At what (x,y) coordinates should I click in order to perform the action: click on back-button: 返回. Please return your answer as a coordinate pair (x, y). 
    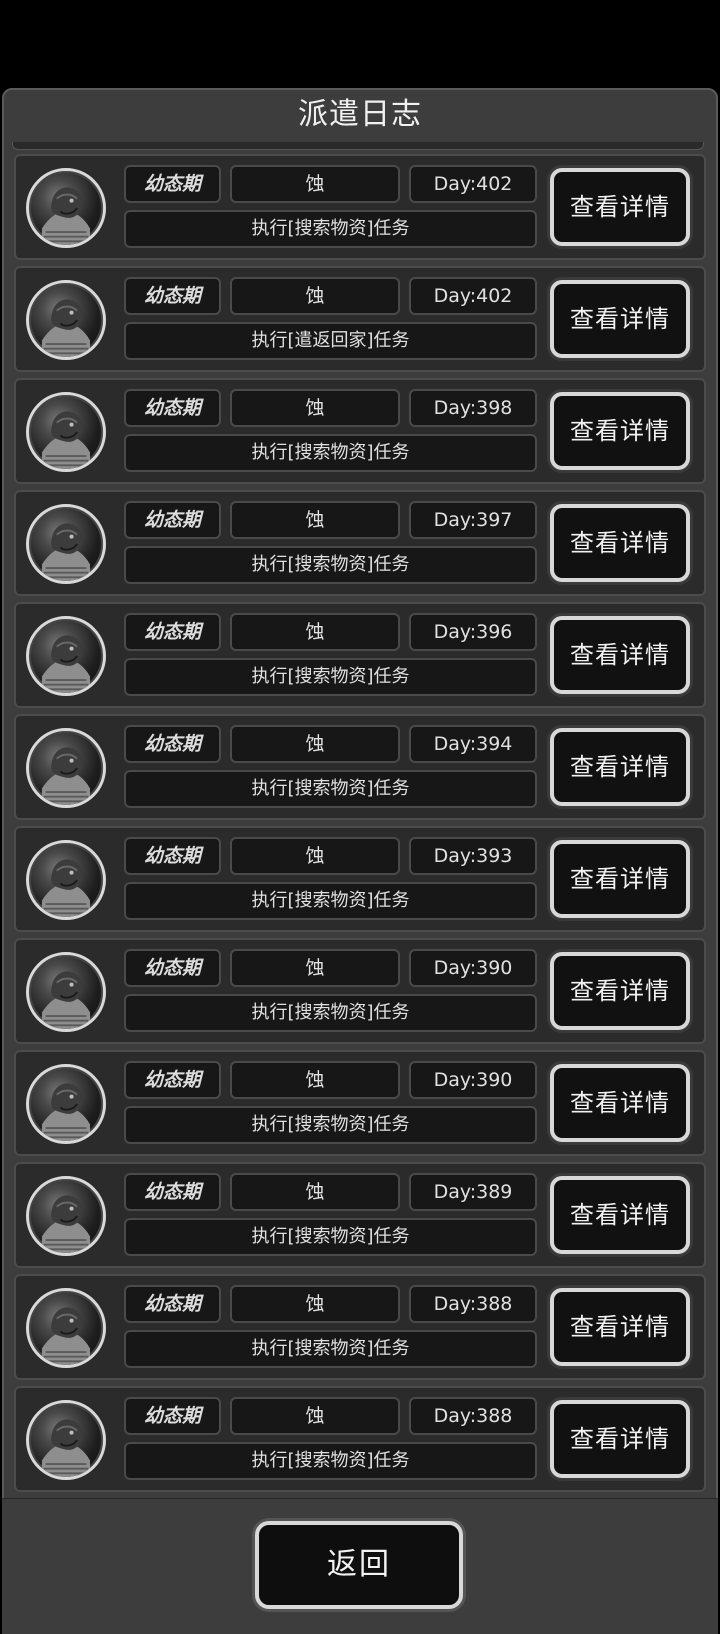
    Looking at the image, I should click on (359, 1565).